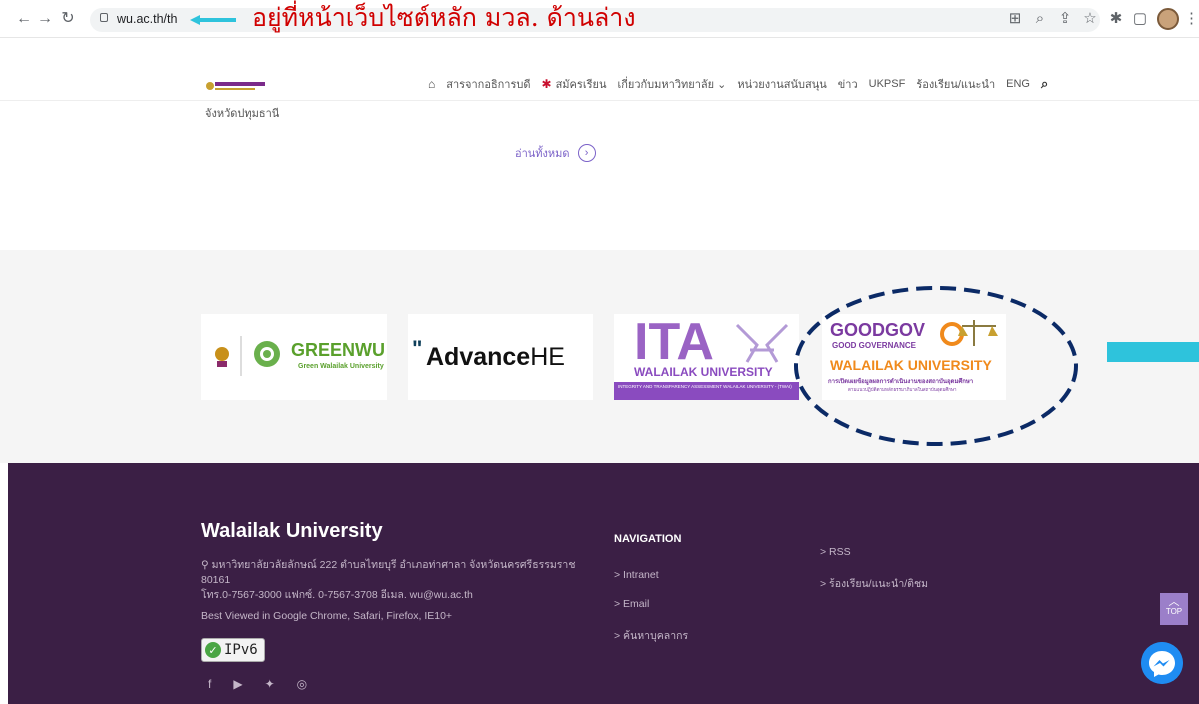  Describe the element at coordinates (1191, 19) in the screenshot. I see `menu-kebab-icon: ⋮` at that location.